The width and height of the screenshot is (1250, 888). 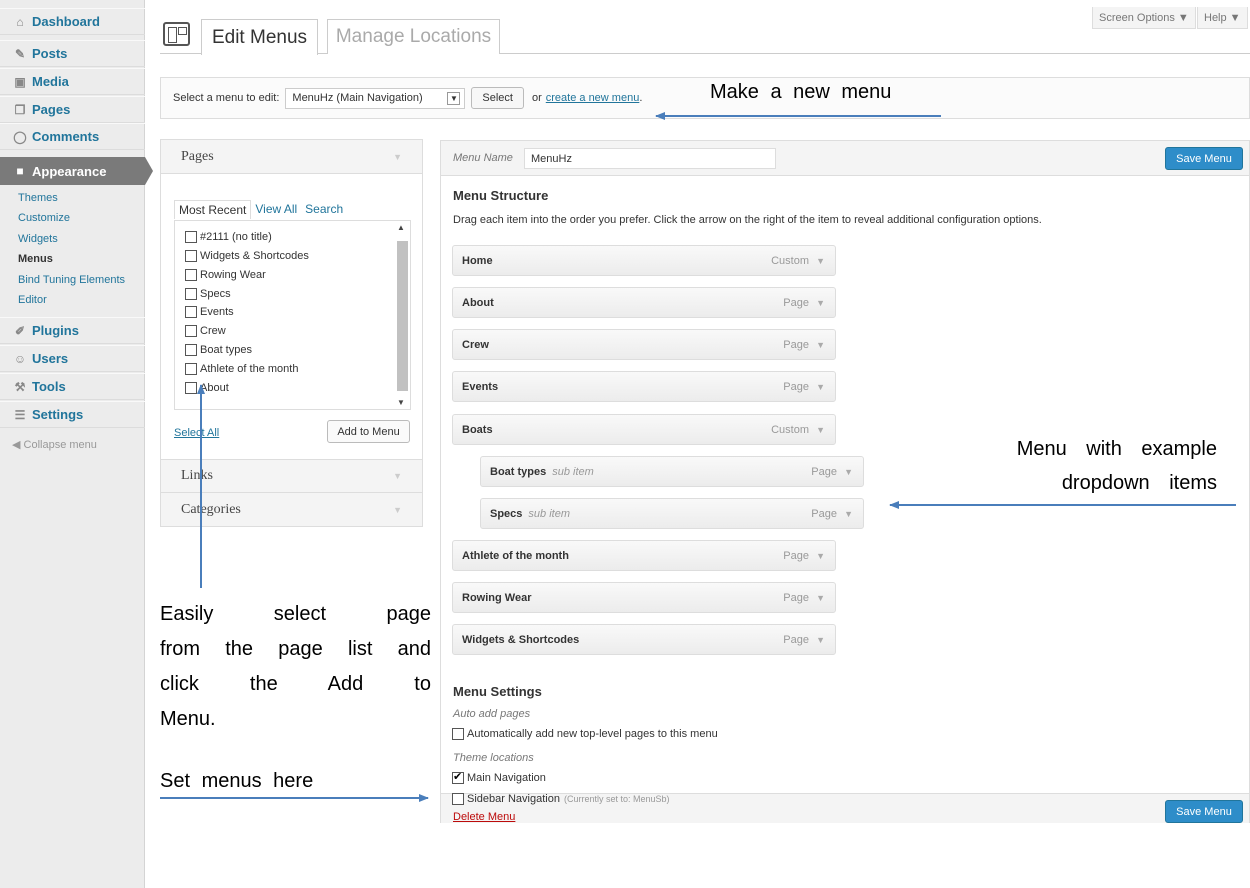 What do you see at coordinates (458, 799) in the screenshot?
I see `sidebar-navigation-checkbox` at bounding box center [458, 799].